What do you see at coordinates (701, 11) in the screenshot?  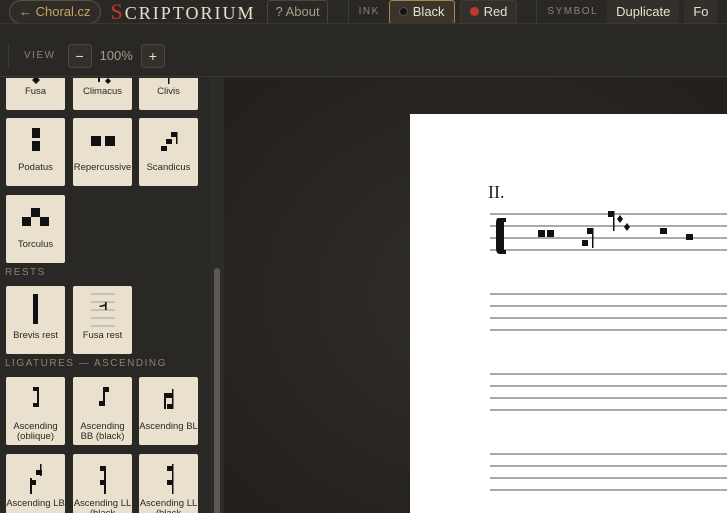 I see `fo-button: Fo` at bounding box center [701, 11].